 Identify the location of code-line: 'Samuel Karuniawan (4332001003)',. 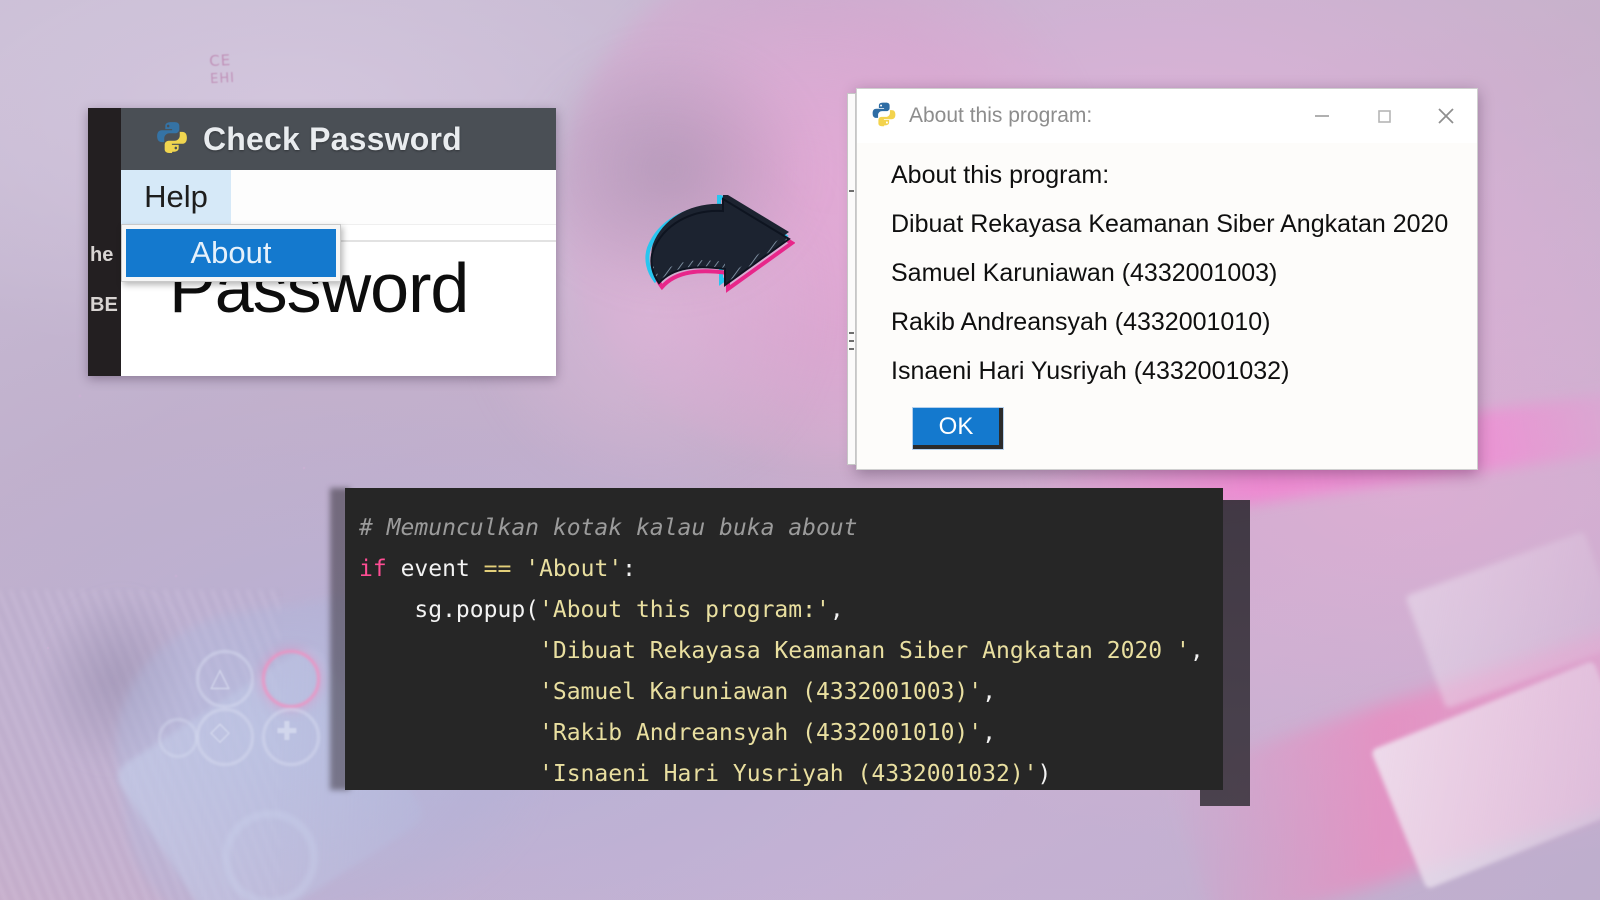
(791, 692).